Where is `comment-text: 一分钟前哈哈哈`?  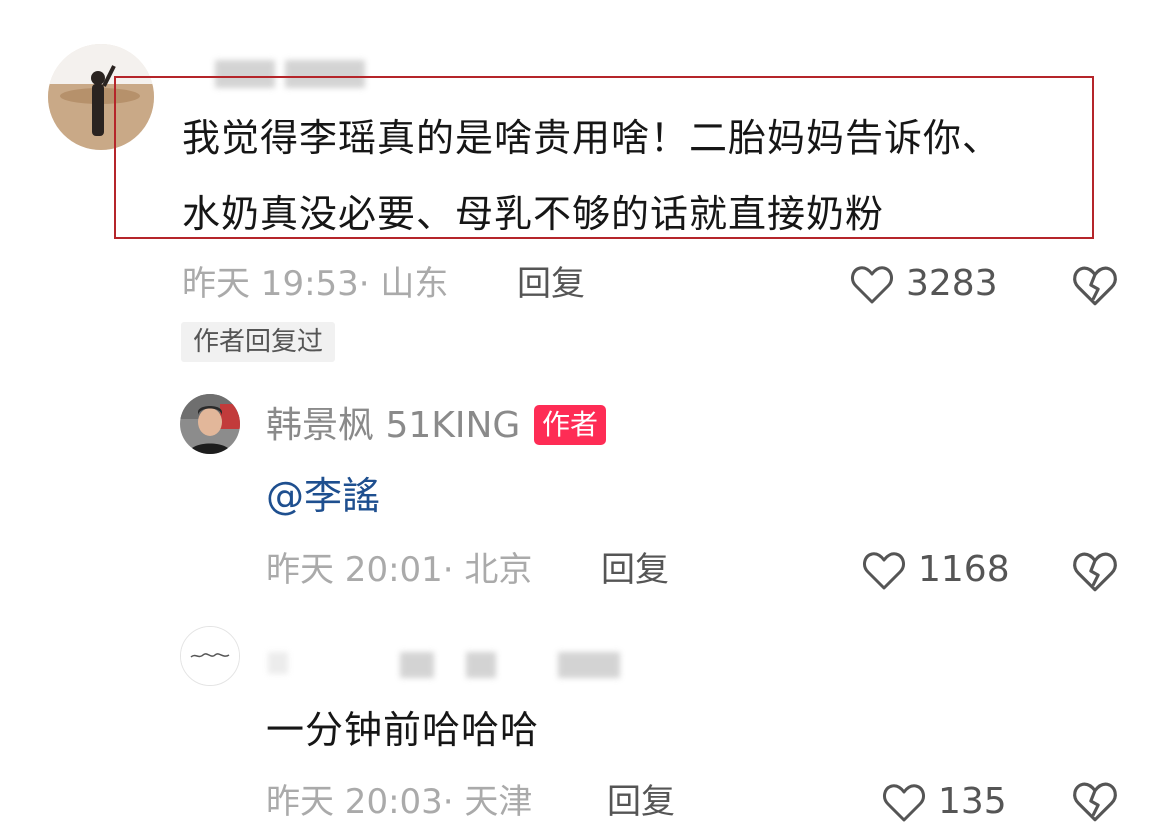 comment-text: 一分钟前哈哈哈 is located at coordinates (403, 730).